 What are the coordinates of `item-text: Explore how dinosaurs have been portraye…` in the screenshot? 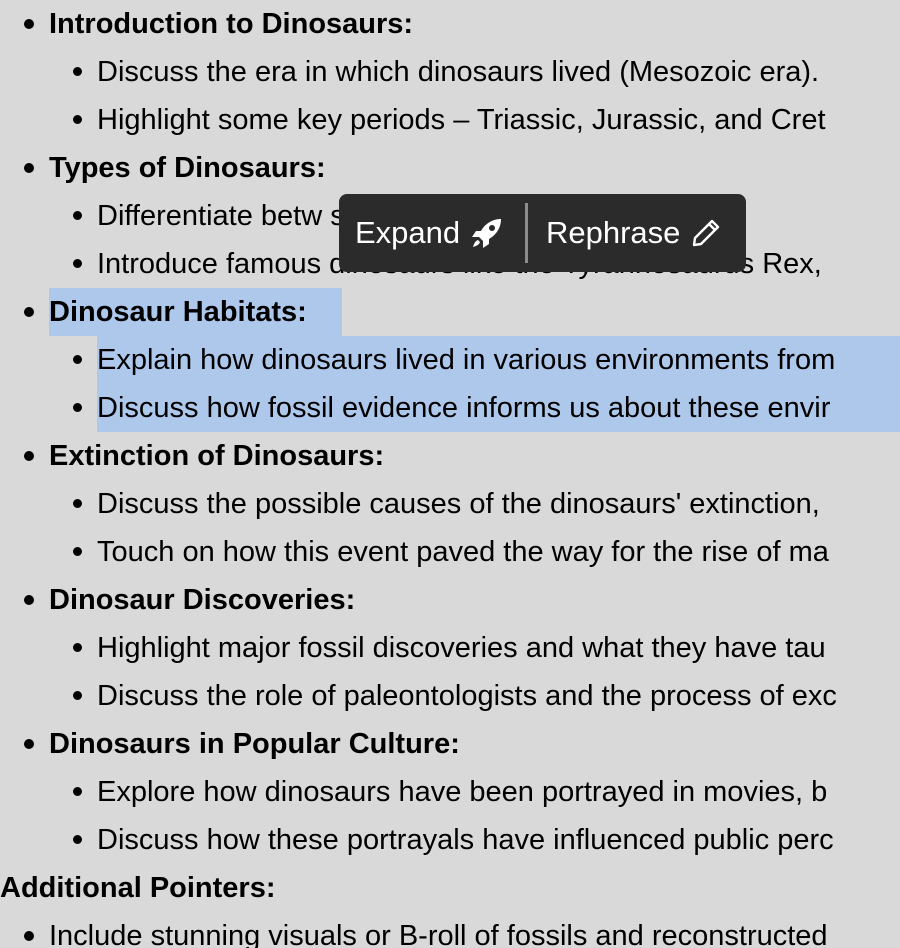 It's located at (462, 792).